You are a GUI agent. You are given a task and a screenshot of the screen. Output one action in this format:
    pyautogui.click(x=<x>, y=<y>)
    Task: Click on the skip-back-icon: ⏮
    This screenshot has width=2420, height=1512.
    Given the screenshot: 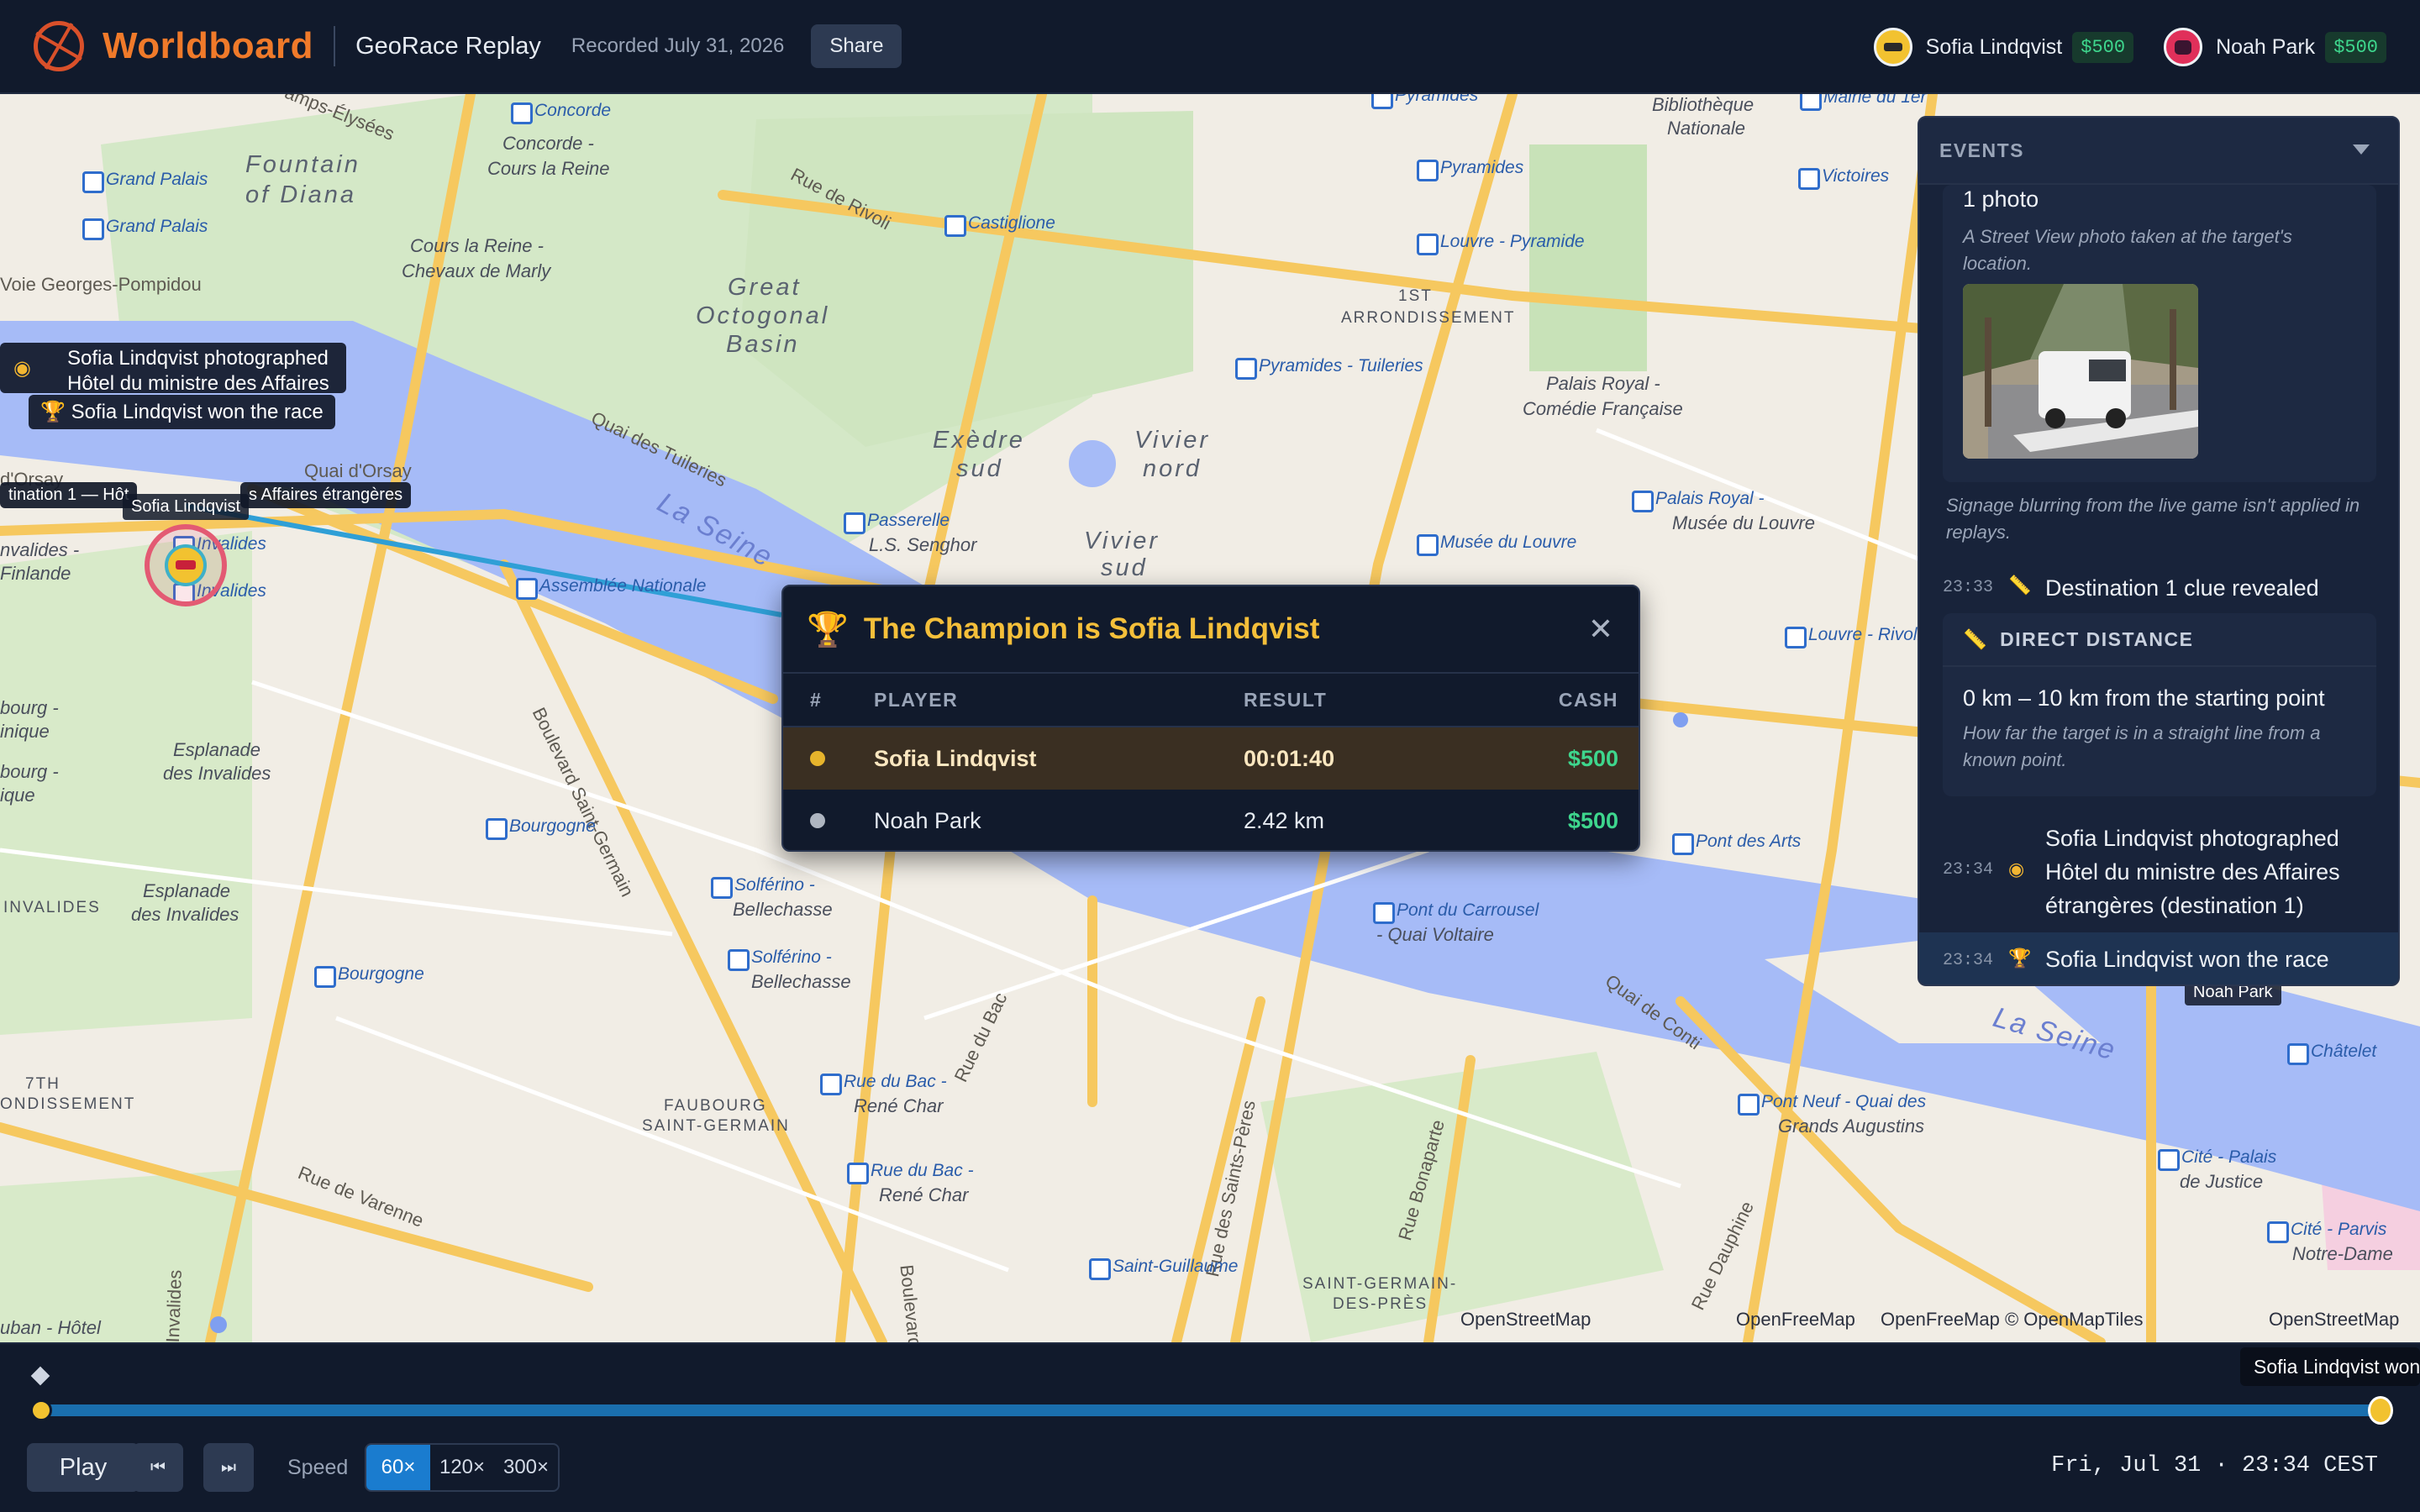 What is the action you would take?
    pyautogui.click(x=158, y=1467)
    